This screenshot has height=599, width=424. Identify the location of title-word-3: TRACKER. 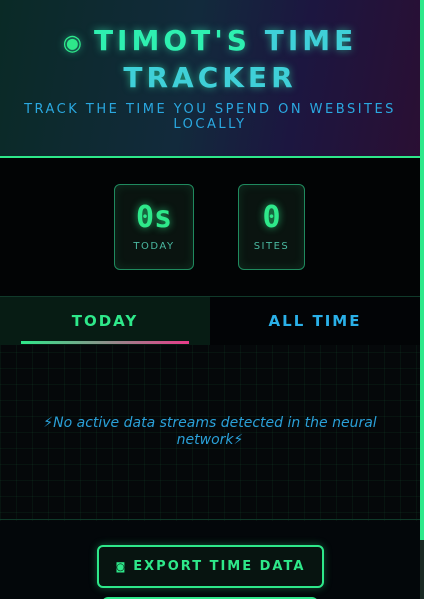
(210, 77).